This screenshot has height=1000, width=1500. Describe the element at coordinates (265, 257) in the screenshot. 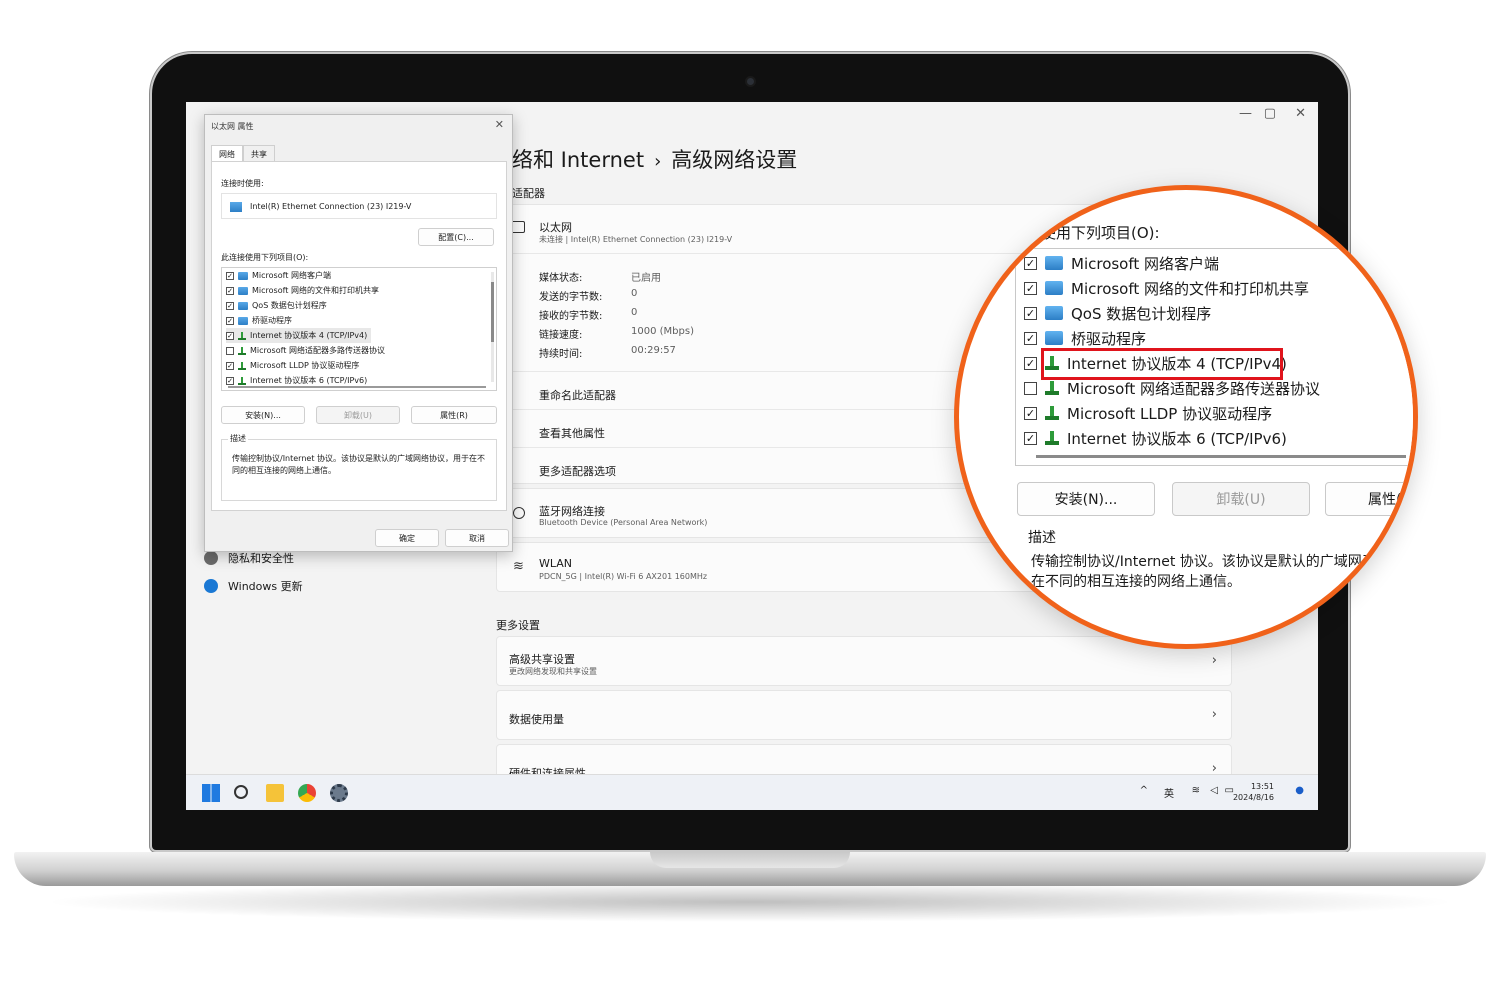

I see `items-label: 此连接使用下列项目(O):` at that location.